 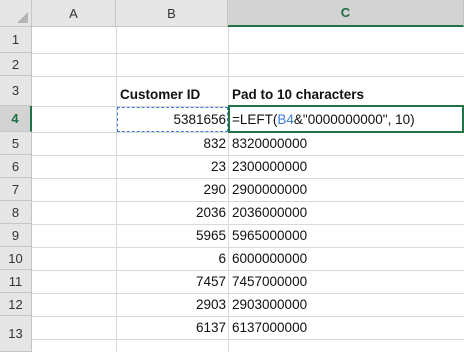 I want to click on row-header-12: 12, so click(x=16, y=304).